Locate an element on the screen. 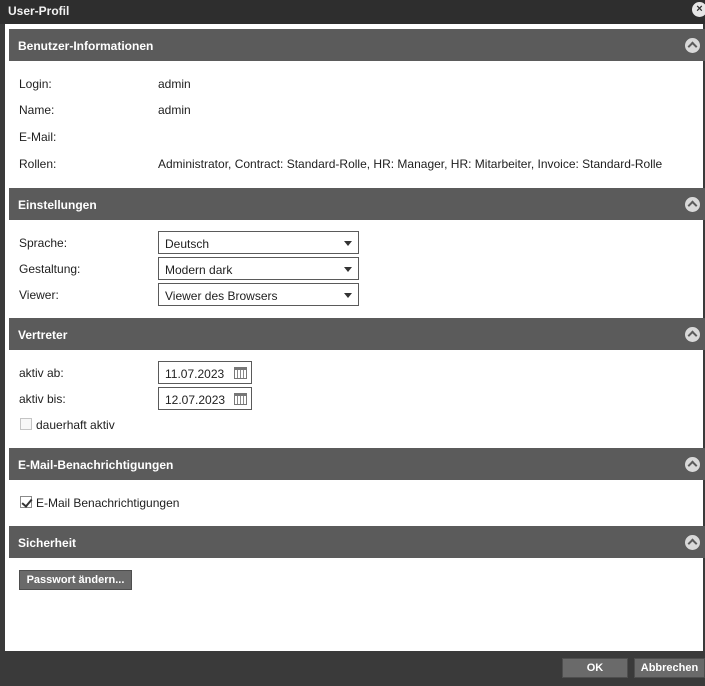 Image resolution: width=705 pixels, height=686 pixels. window-titlebar: User-Profil × is located at coordinates (352, 12).